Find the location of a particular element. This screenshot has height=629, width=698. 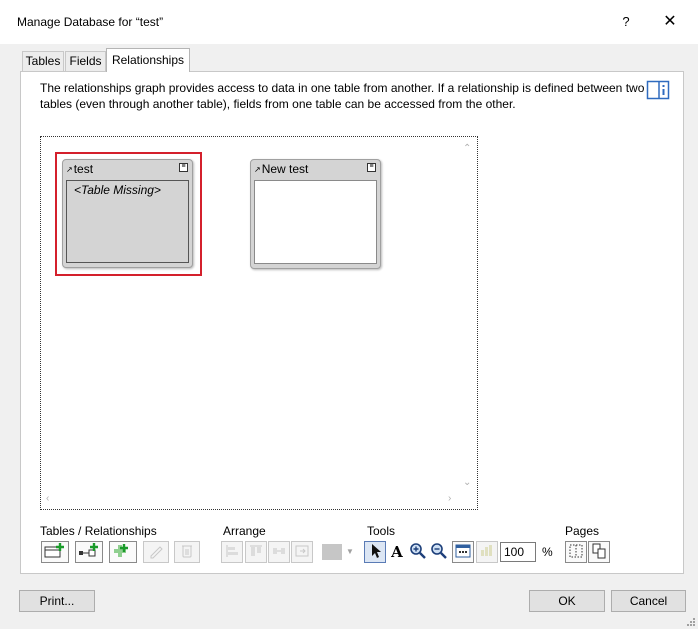

side-panel-icon is located at coordinates (658, 90).